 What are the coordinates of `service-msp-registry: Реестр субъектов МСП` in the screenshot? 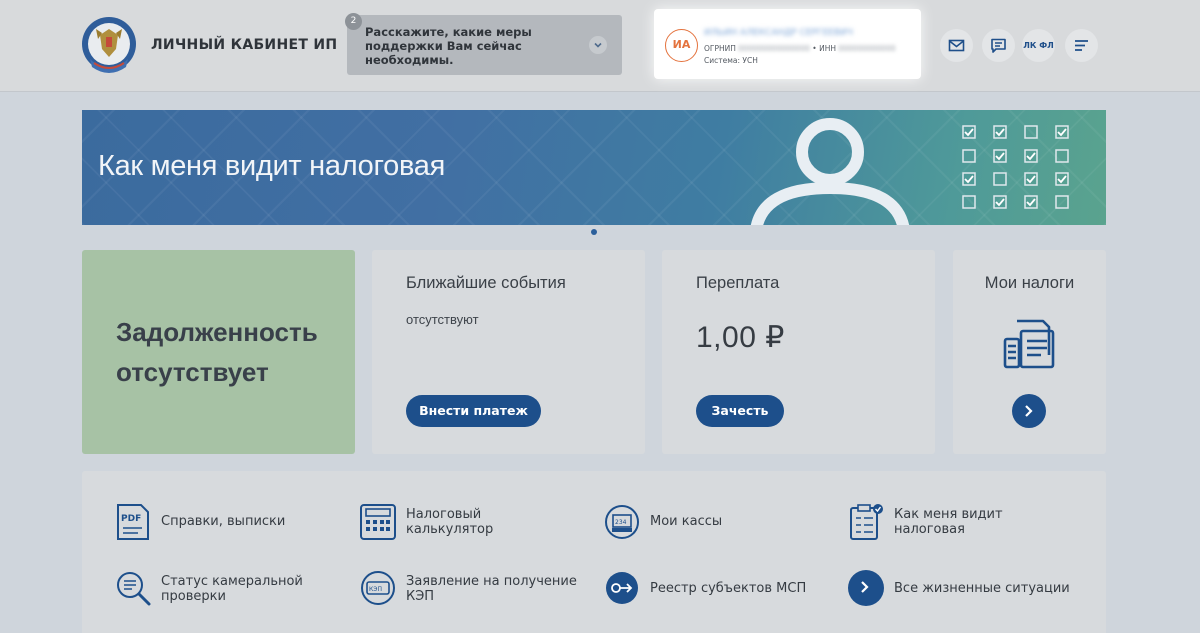 It's located at (718, 589).